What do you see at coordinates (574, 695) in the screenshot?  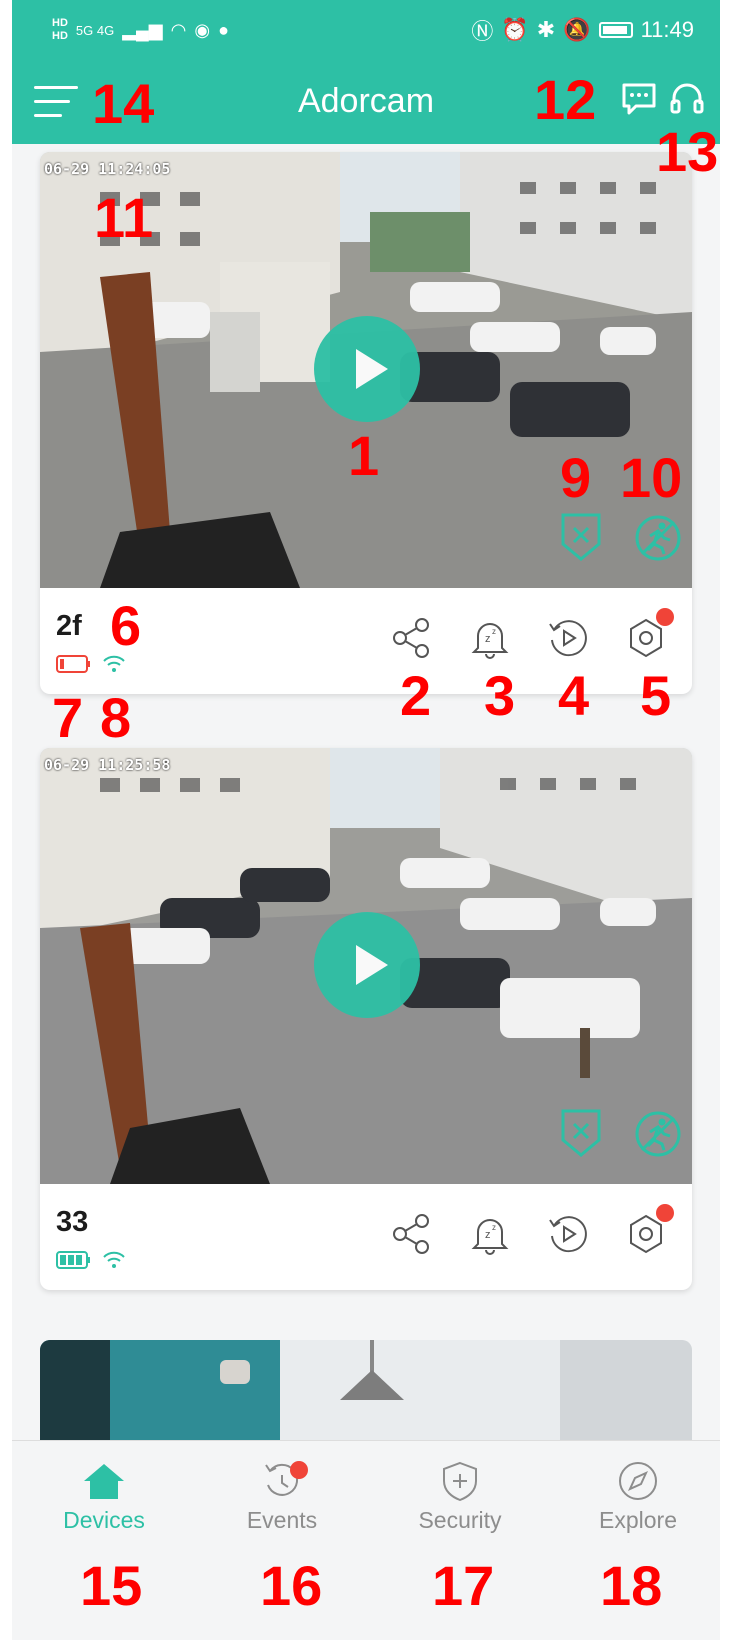 I see `annotation-4: 4` at bounding box center [574, 695].